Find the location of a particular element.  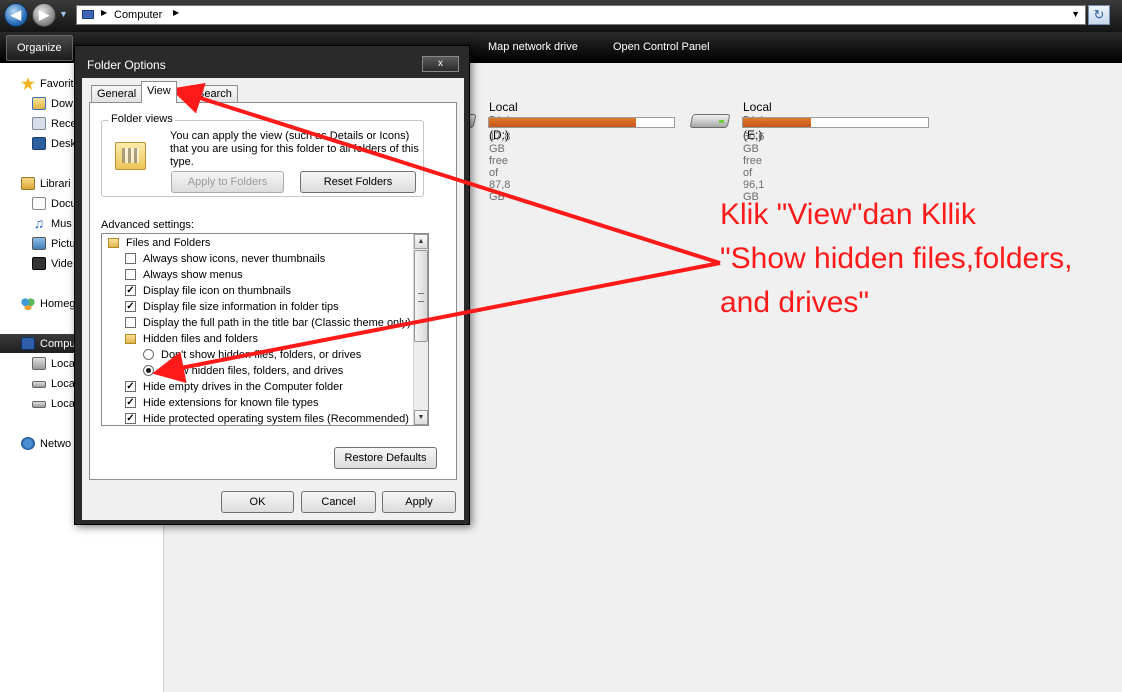

desktop-icon is located at coordinates (39, 143).